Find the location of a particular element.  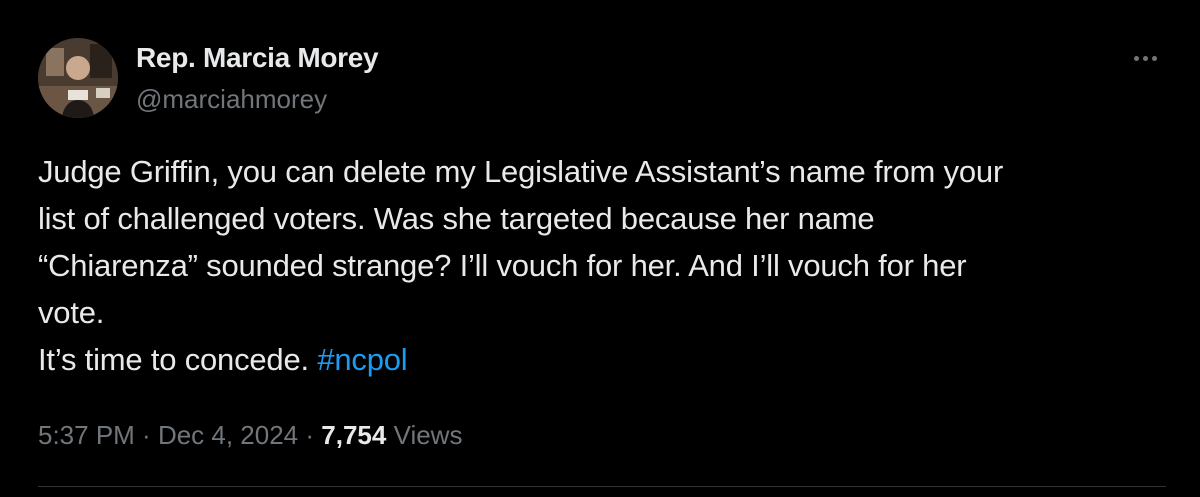

tweet-text-line: vote. is located at coordinates (71, 312).